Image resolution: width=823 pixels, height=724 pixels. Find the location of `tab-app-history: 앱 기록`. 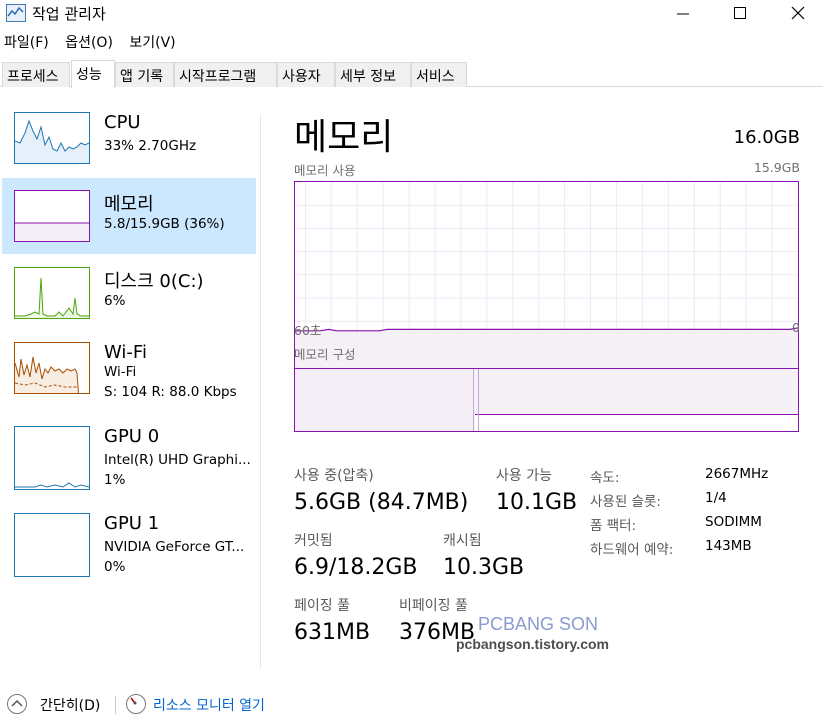

tab-app-history: 앱 기록 is located at coordinates (144, 74).